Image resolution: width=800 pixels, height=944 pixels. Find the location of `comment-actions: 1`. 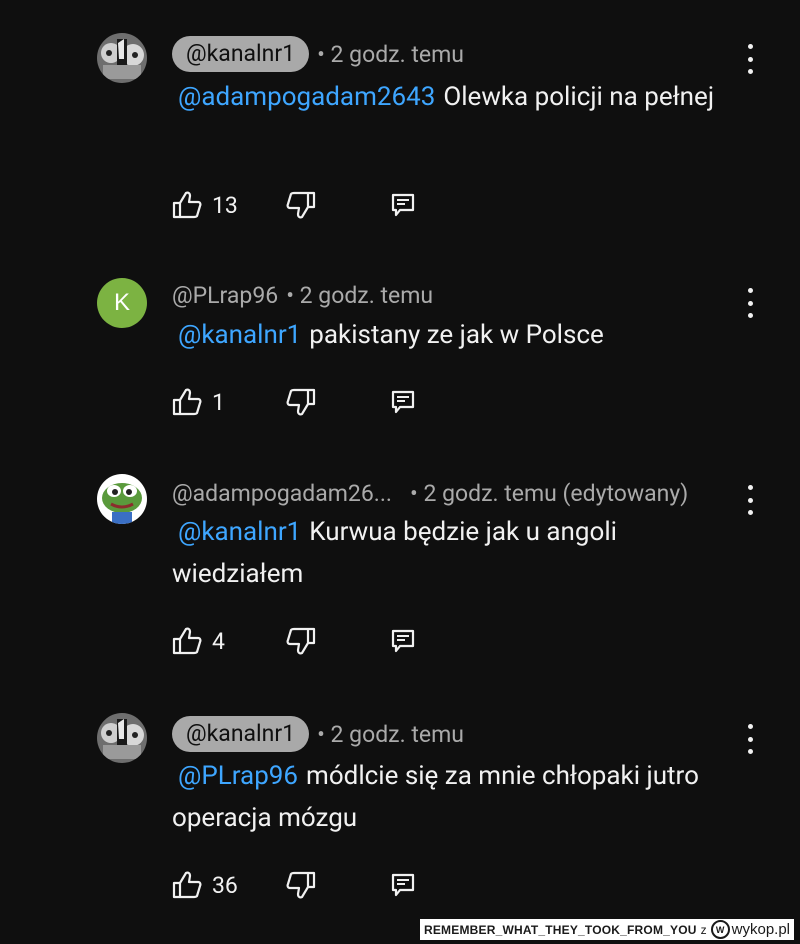

comment-actions: 1 is located at coordinates (293, 402).